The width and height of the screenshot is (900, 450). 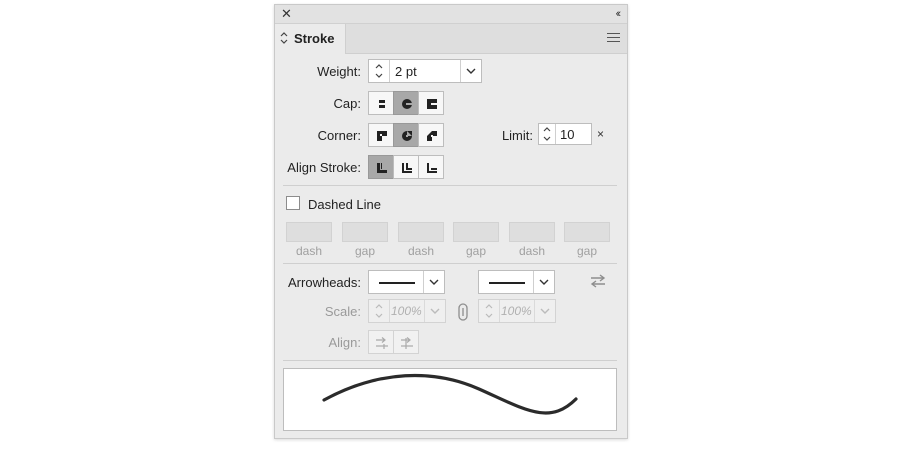 I want to click on tab-stroke: Stroke, so click(x=310, y=39).